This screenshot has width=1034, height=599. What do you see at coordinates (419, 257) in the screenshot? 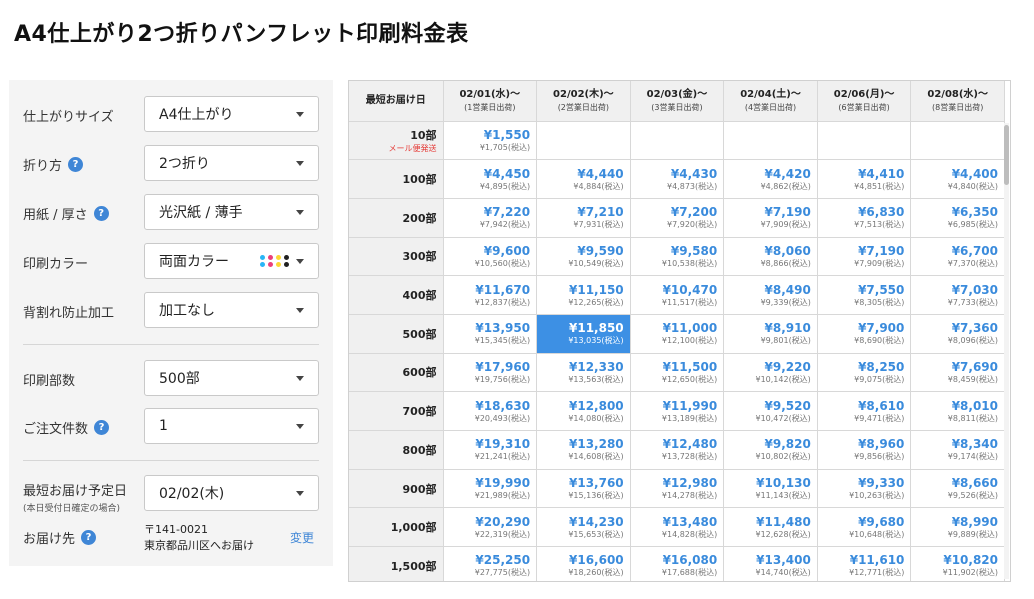
I see `row-quantity-label: 300部` at bounding box center [419, 257].